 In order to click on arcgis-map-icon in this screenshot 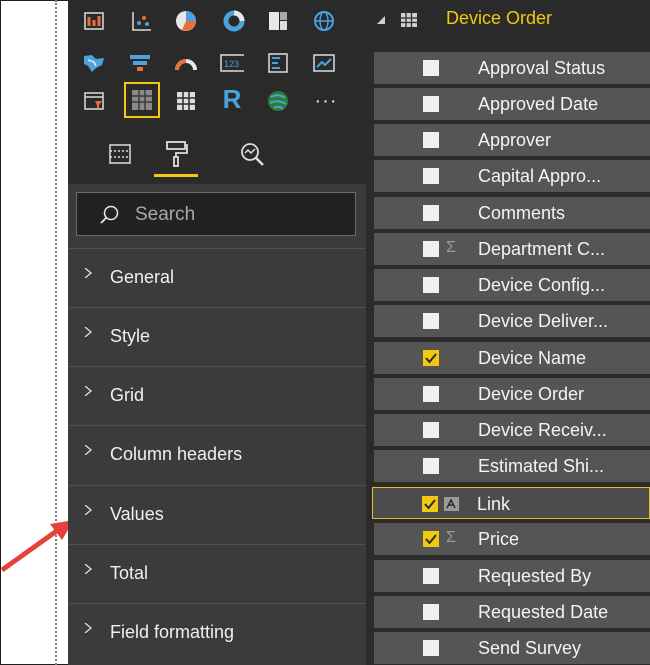, I will do `click(278, 101)`.